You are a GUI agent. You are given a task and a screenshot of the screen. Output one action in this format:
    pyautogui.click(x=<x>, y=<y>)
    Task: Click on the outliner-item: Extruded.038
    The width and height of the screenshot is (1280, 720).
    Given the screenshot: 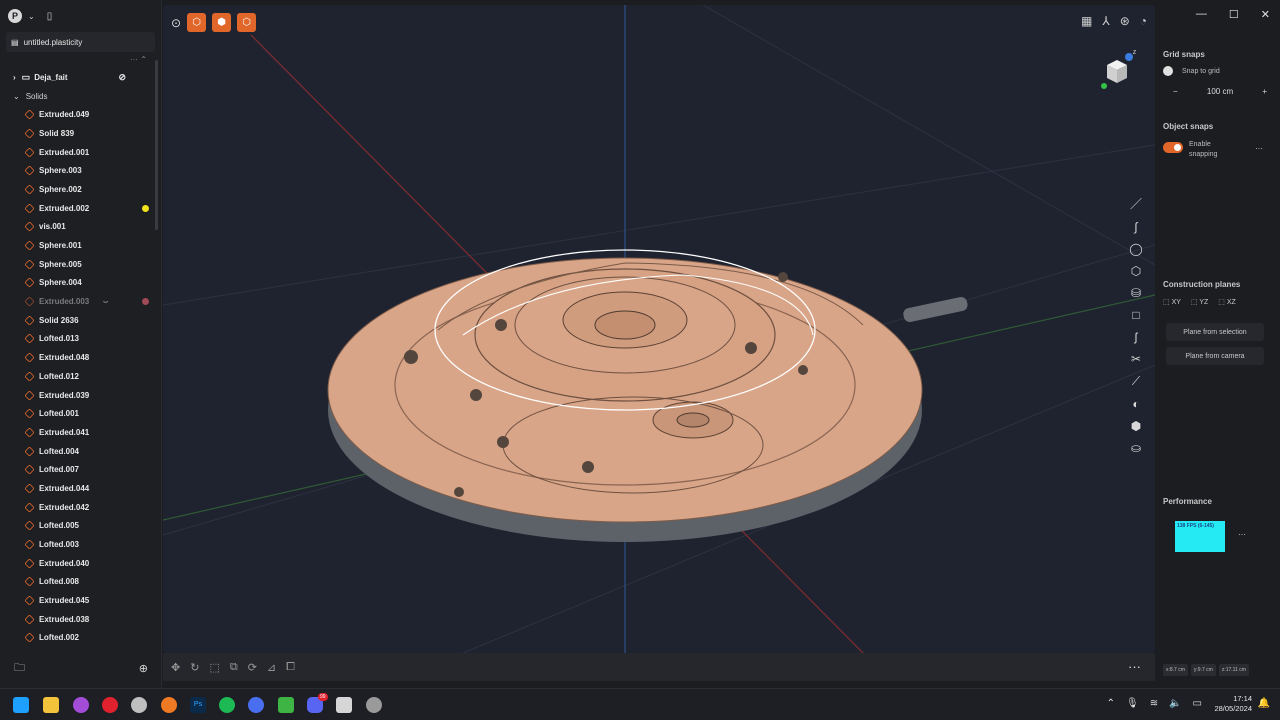 What is the action you would take?
    pyautogui.click(x=79, y=619)
    